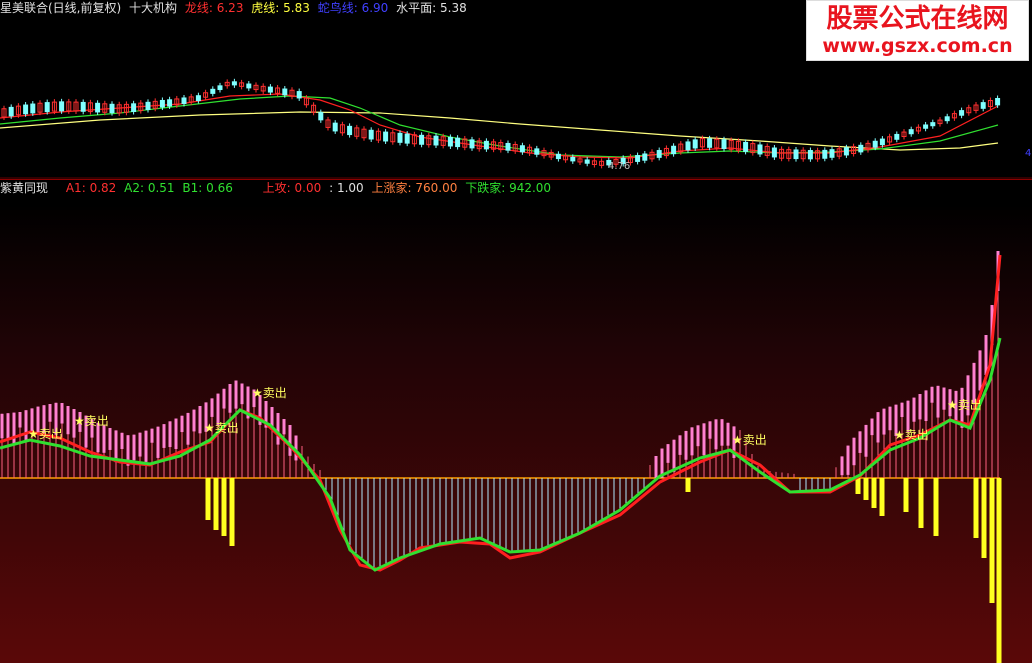  What do you see at coordinates (230, 8) in the screenshot?
I see `dragon-line-value: 6.23` at bounding box center [230, 8].